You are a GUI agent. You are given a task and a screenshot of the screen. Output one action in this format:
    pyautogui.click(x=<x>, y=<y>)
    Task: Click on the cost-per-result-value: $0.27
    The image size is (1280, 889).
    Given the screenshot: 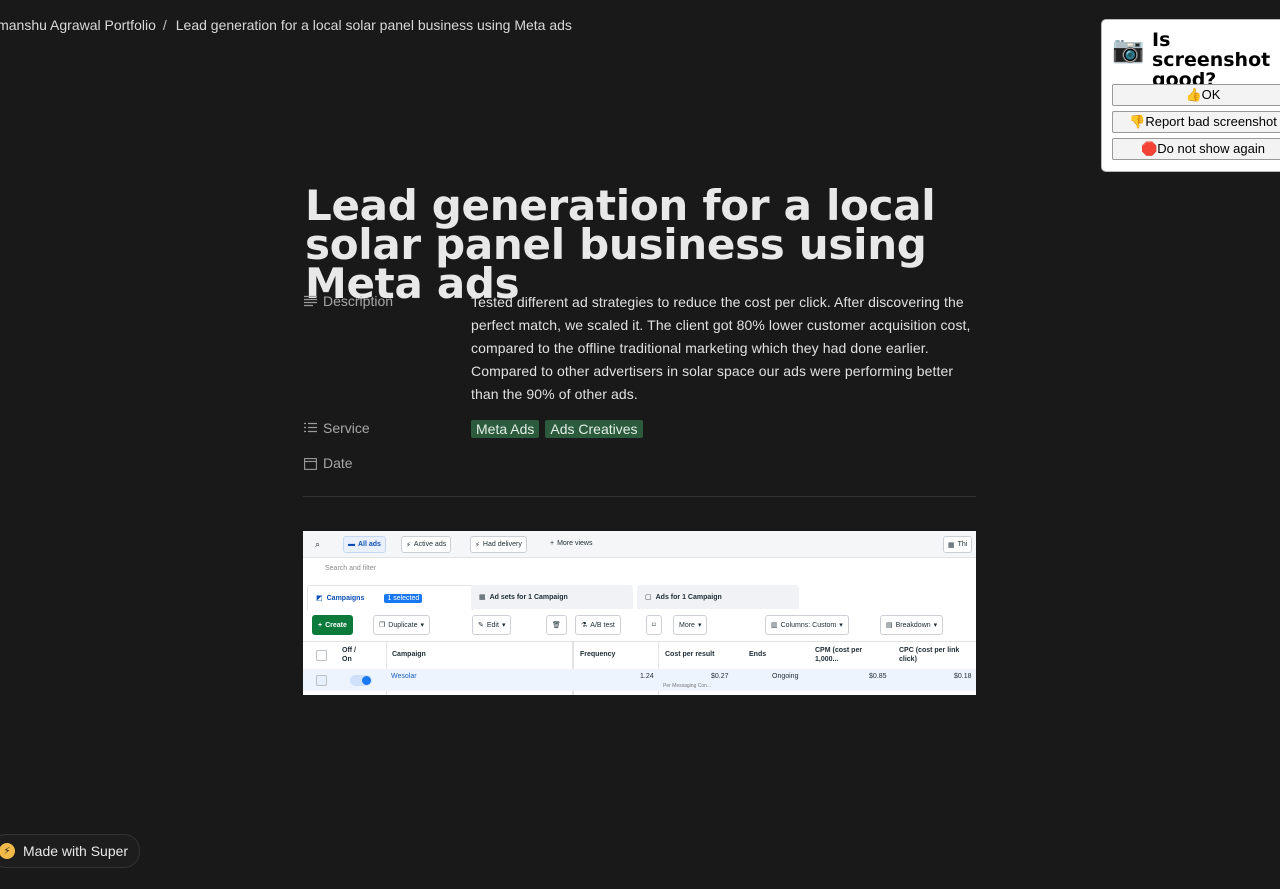 What is the action you would take?
    pyautogui.click(x=720, y=676)
    